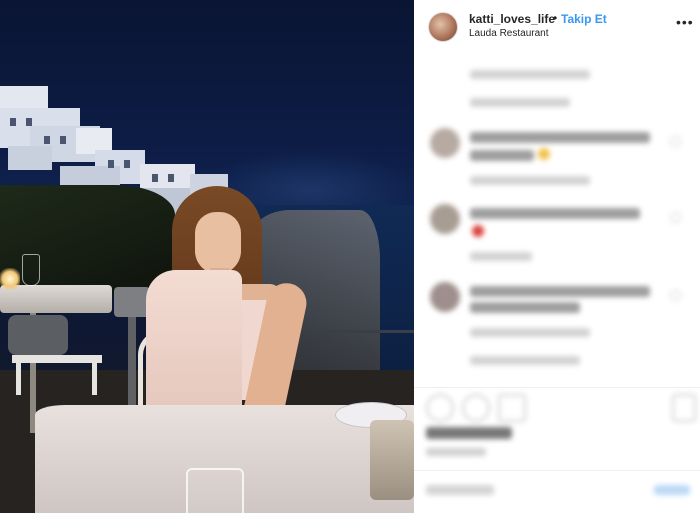  What do you see at coordinates (684, 408) in the screenshot?
I see `bookmark-icon` at bounding box center [684, 408].